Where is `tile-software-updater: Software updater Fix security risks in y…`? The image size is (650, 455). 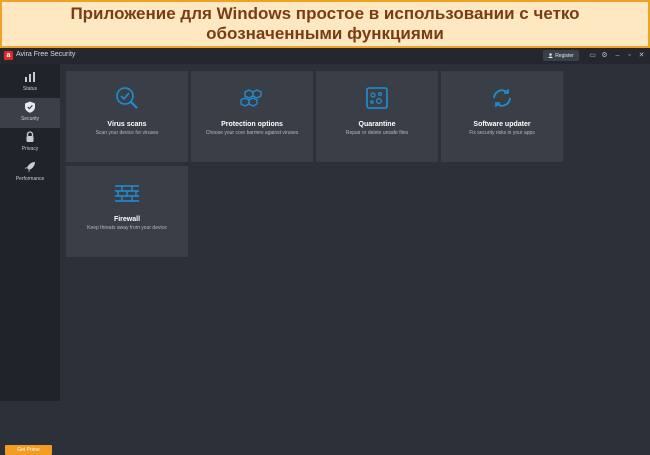 tile-software-updater: Software updater Fix security risks in y… is located at coordinates (502, 116).